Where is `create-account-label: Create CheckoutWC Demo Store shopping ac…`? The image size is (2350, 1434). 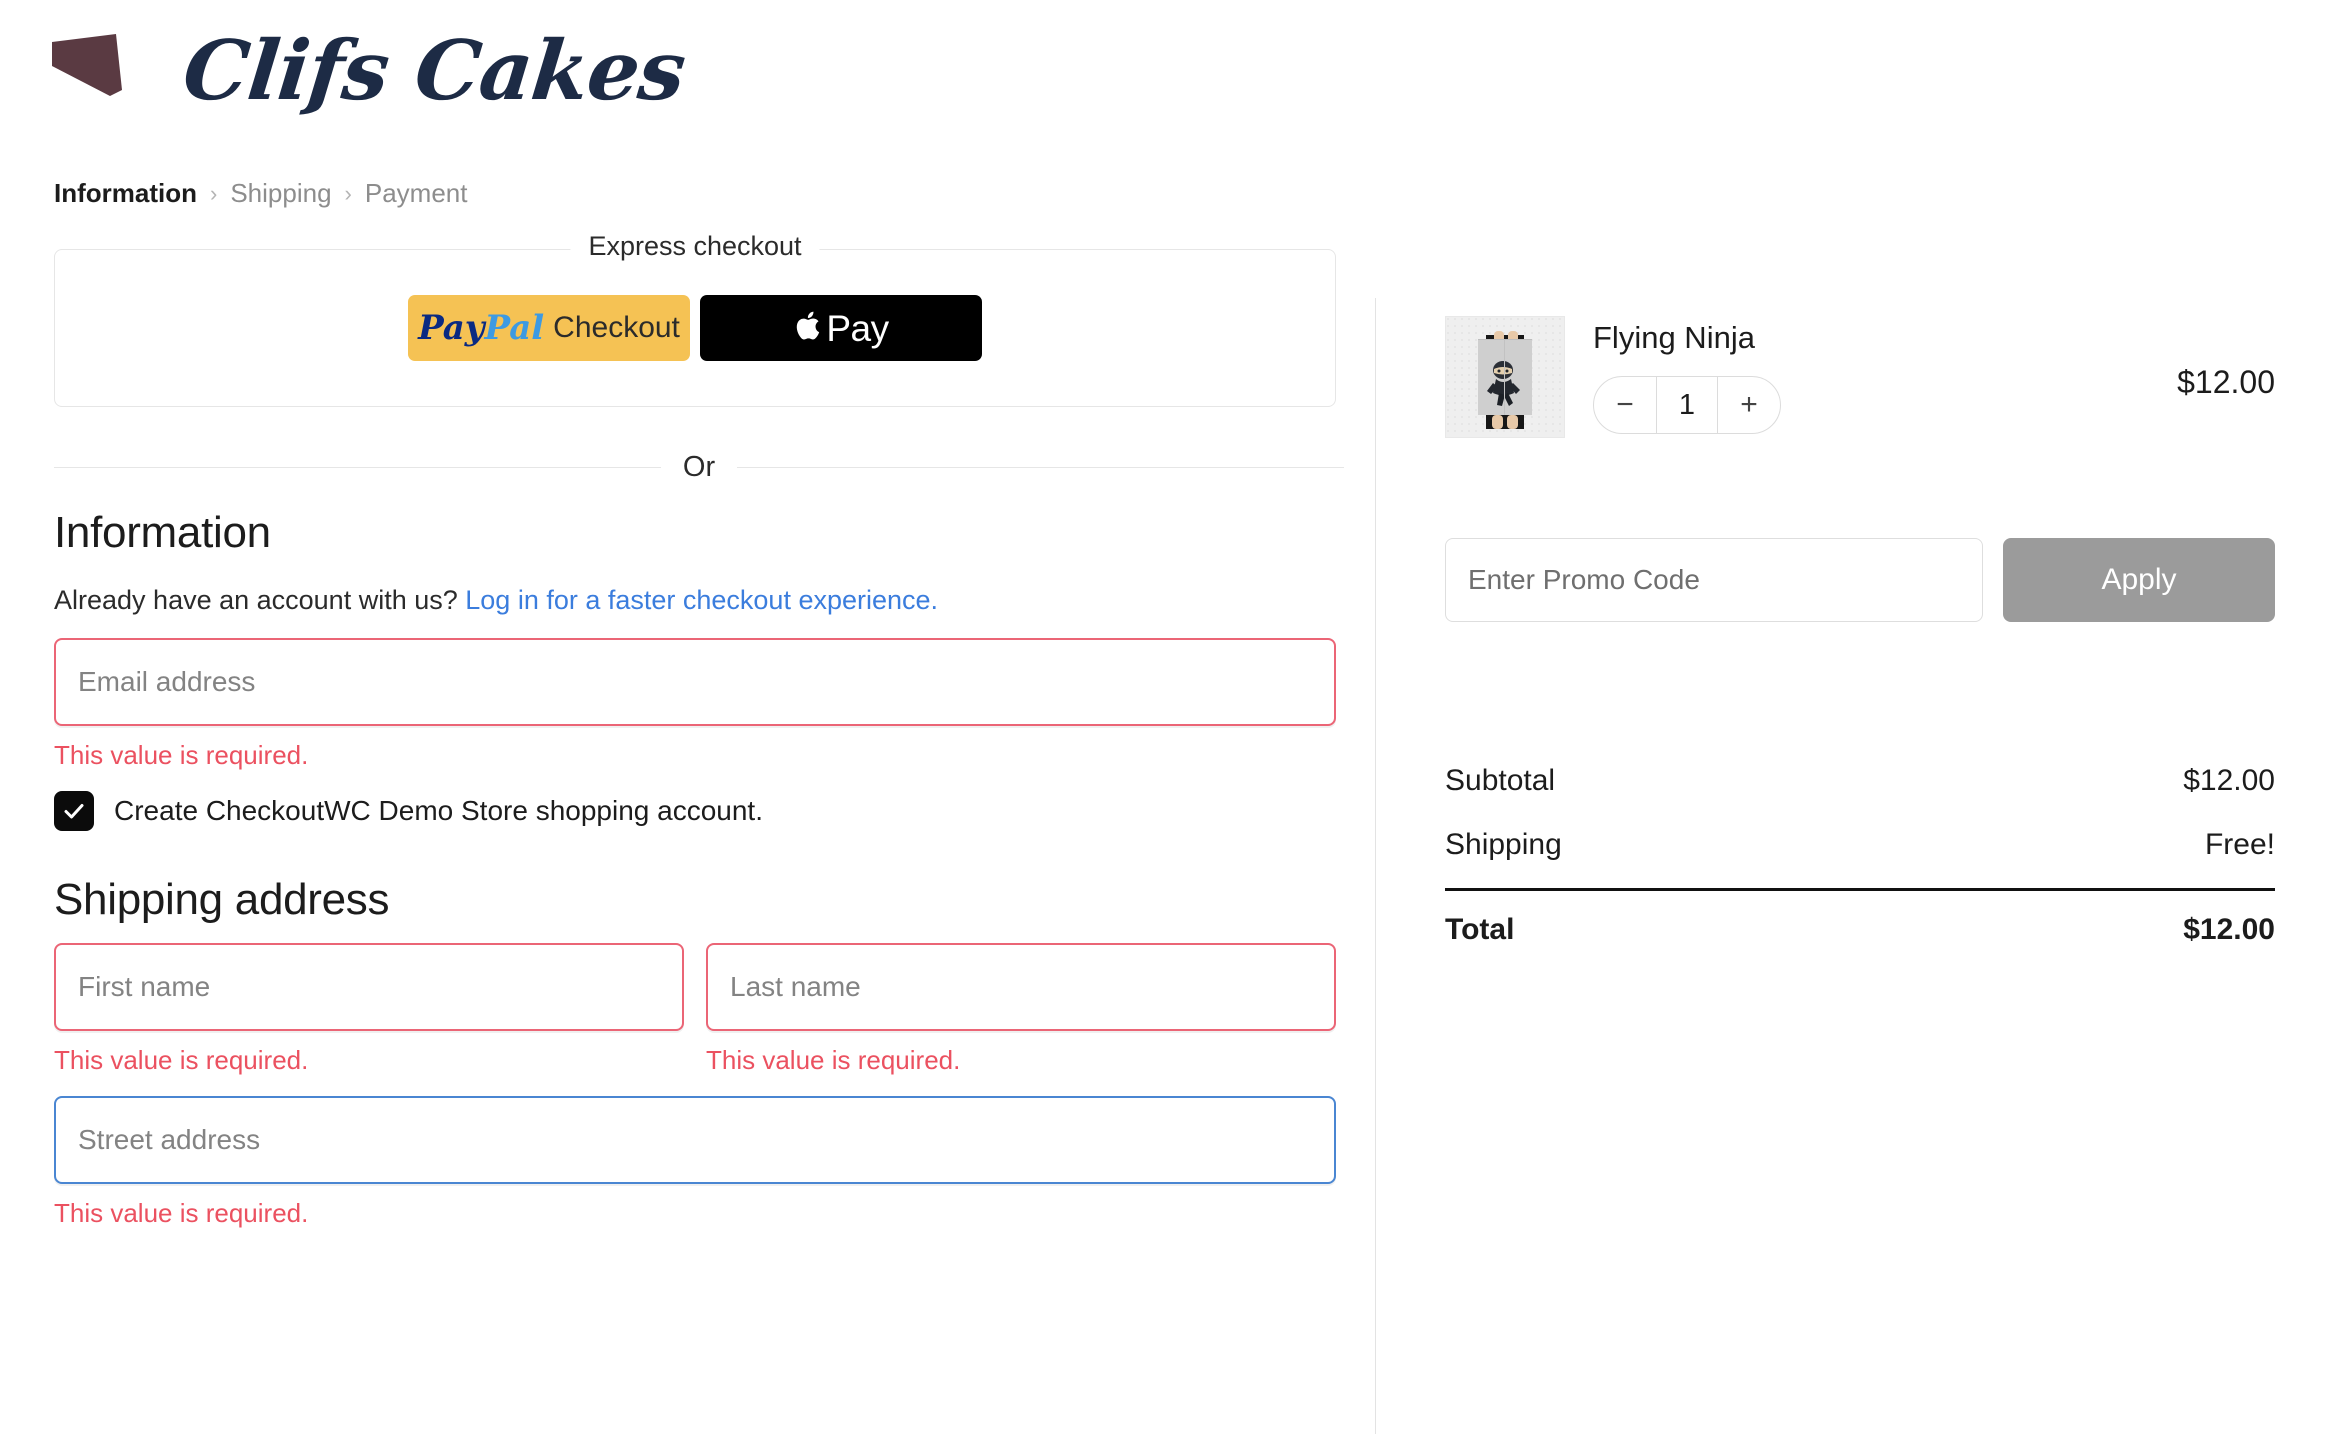
create-account-label: Create CheckoutWC Demo Store shopping ac… is located at coordinates (438, 810).